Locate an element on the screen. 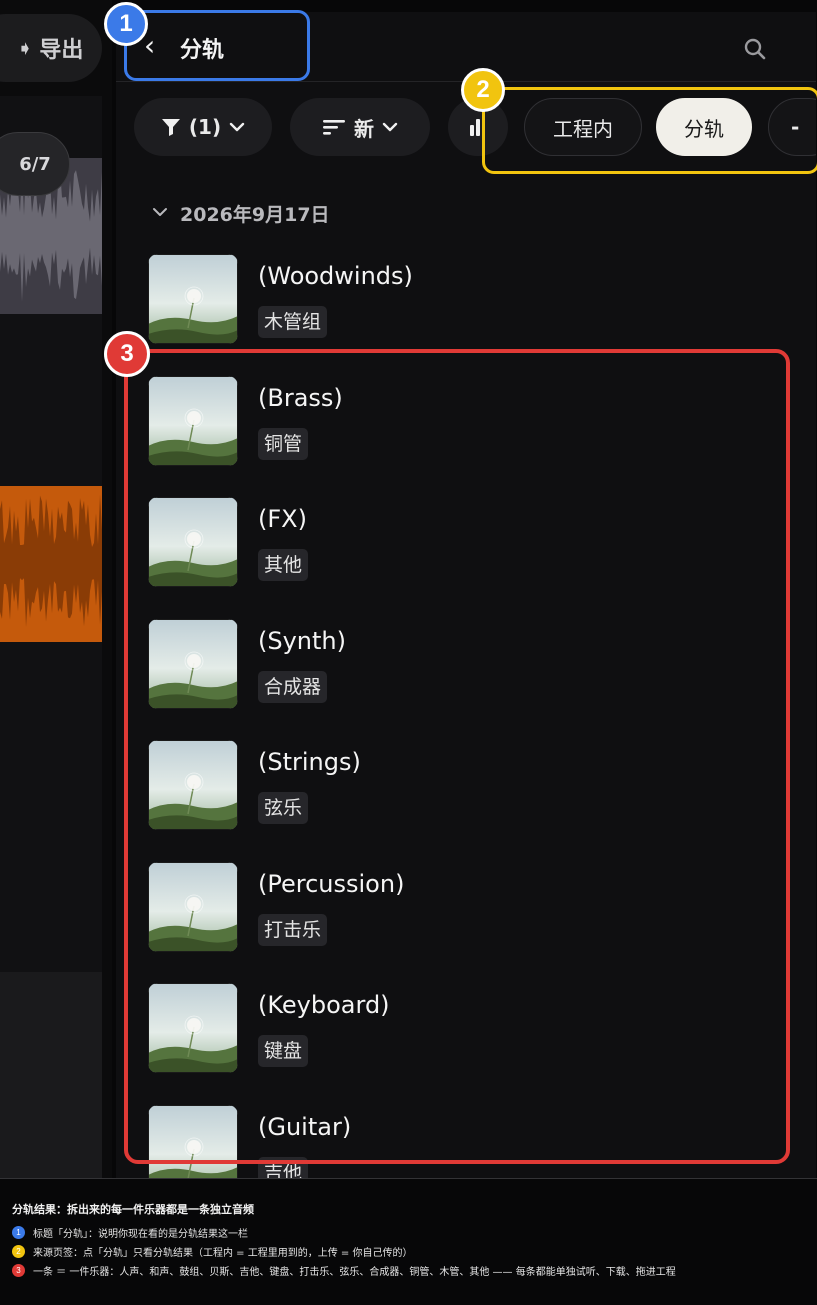 Image resolution: width=817 pixels, height=1305 pixels. page-counter: 6/7 is located at coordinates (35, 164).